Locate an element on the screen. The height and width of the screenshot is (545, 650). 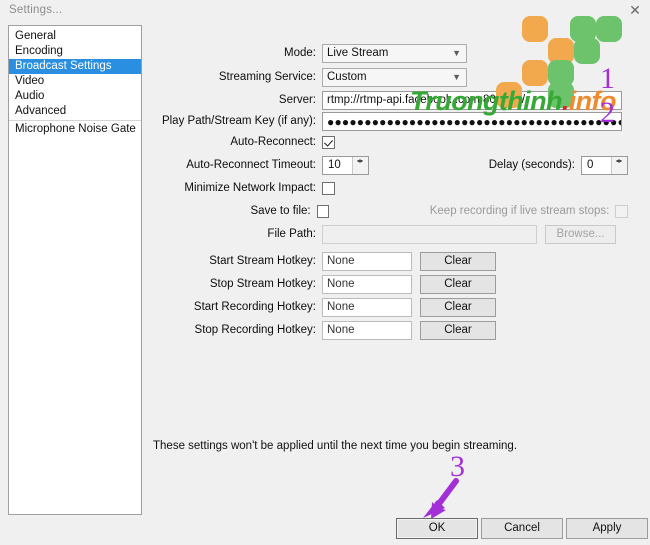
mode-label: Mode: is located at coordinates (300, 53).